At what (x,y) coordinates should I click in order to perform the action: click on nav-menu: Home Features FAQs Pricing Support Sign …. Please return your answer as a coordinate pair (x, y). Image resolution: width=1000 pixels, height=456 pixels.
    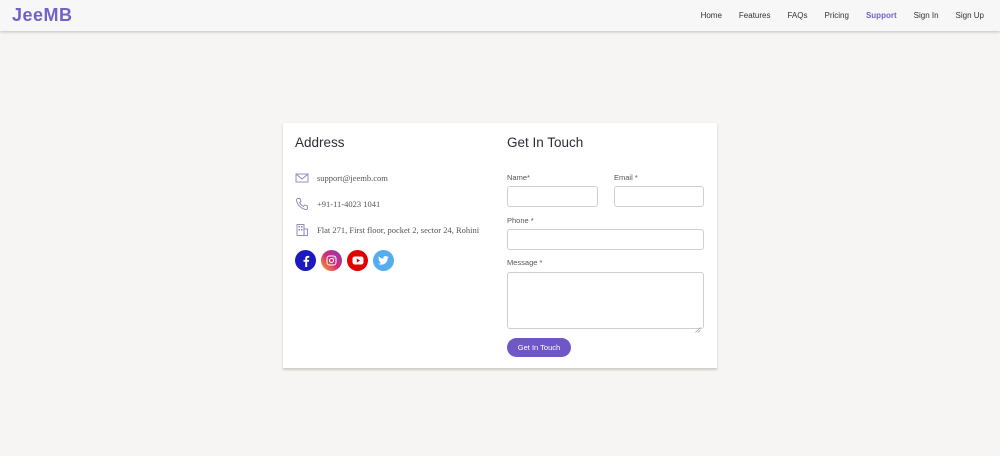
    Looking at the image, I should click on (834, 15).